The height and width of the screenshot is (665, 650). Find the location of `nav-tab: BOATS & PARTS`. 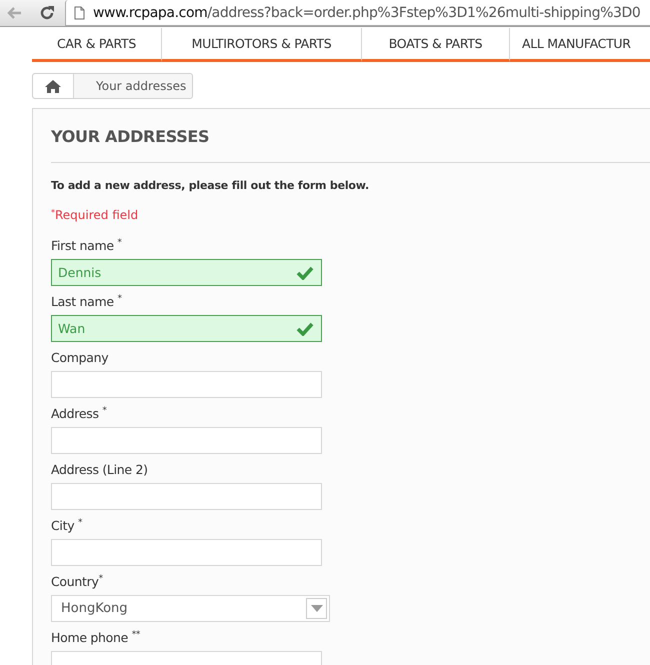

nav-tab: BOATS & PARTS is located at coordinates (436, 45).